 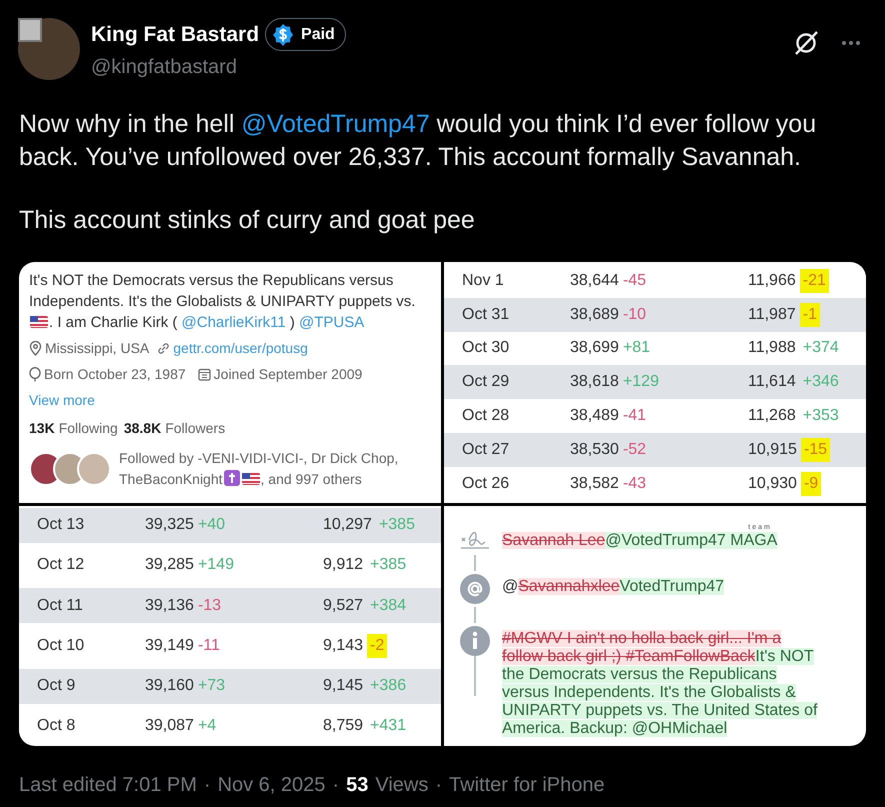 What do you see at coordinates (62, 400) in the screenshot?
I see `view-more-link: View more` at bounding box center [62, 400].